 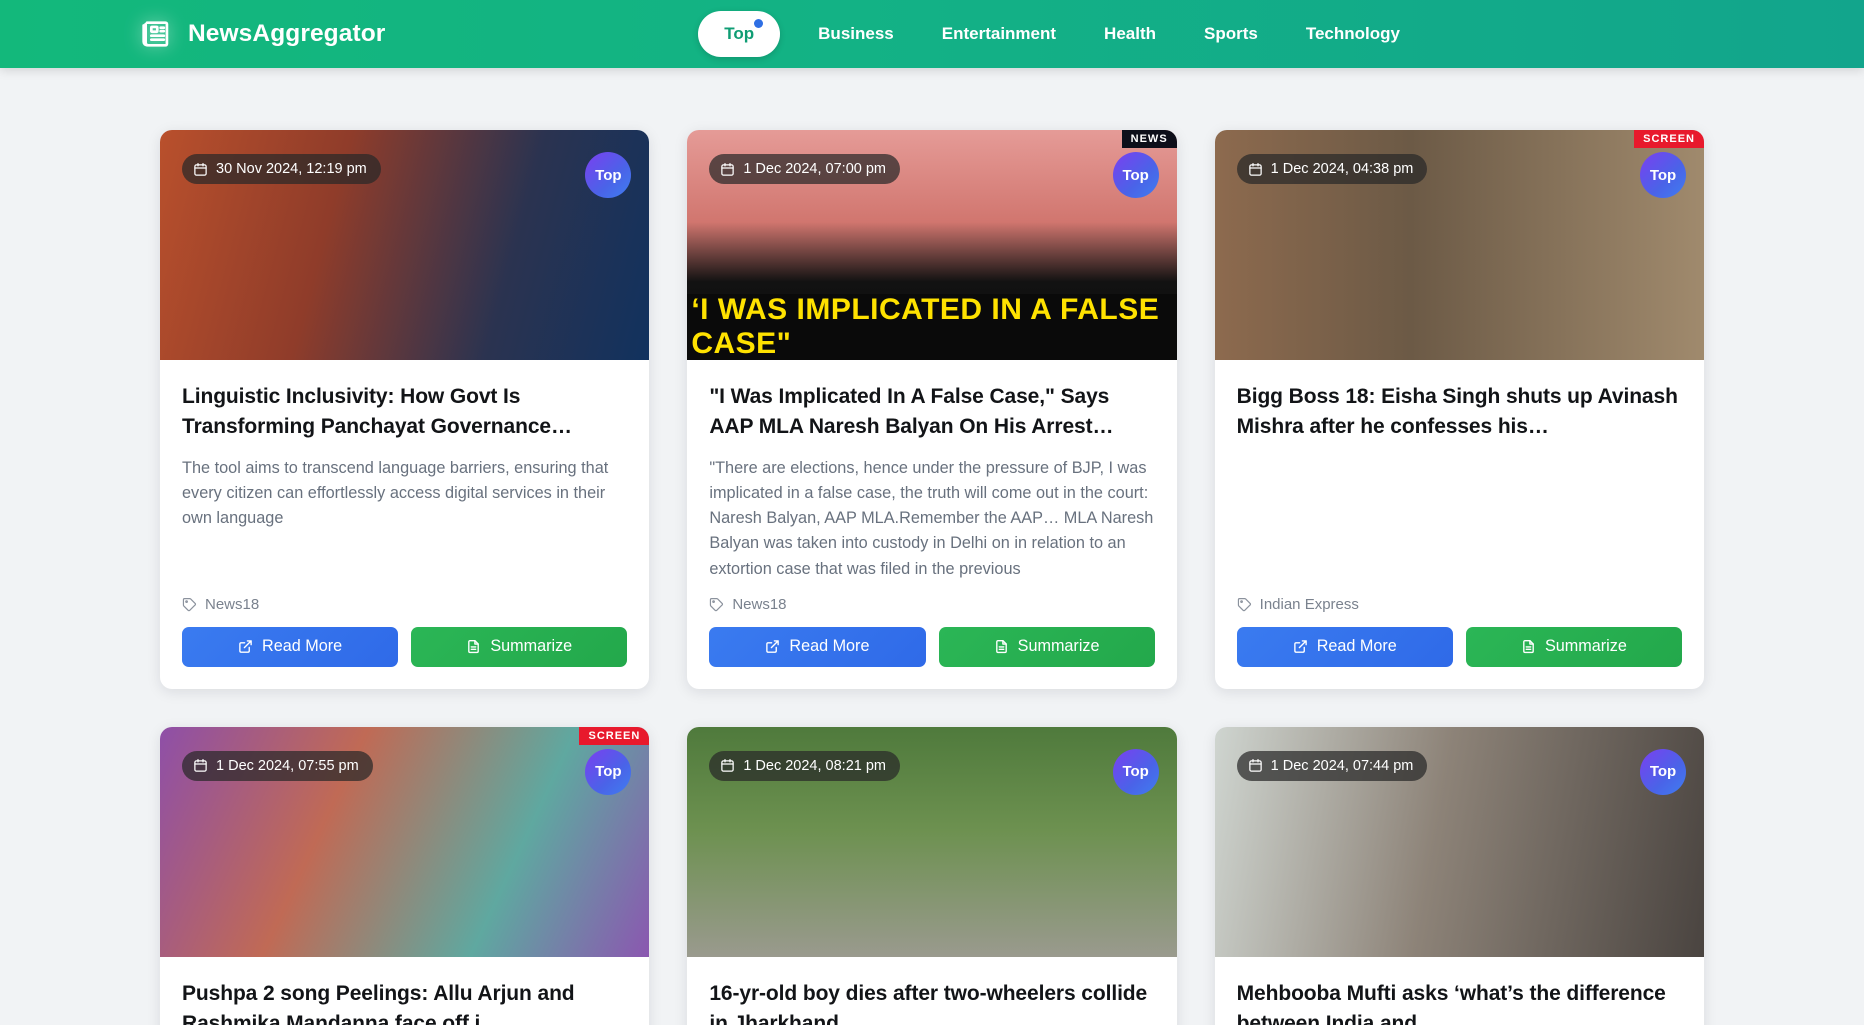 I want to click on nav-item-label: Top, so click(x=739, y=33).